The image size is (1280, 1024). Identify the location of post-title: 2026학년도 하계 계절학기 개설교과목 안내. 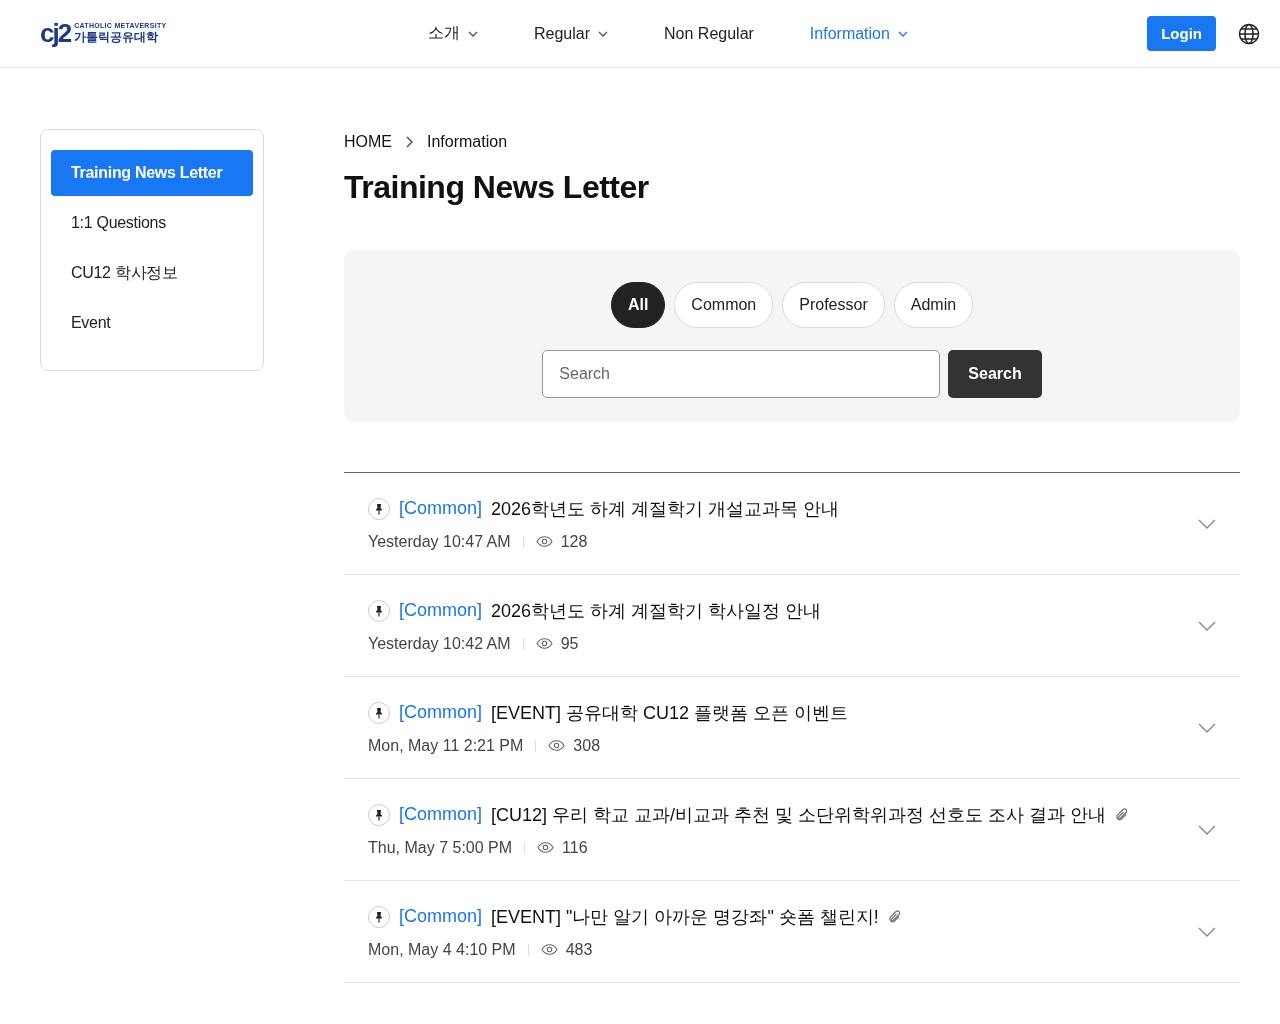
(665, 508).